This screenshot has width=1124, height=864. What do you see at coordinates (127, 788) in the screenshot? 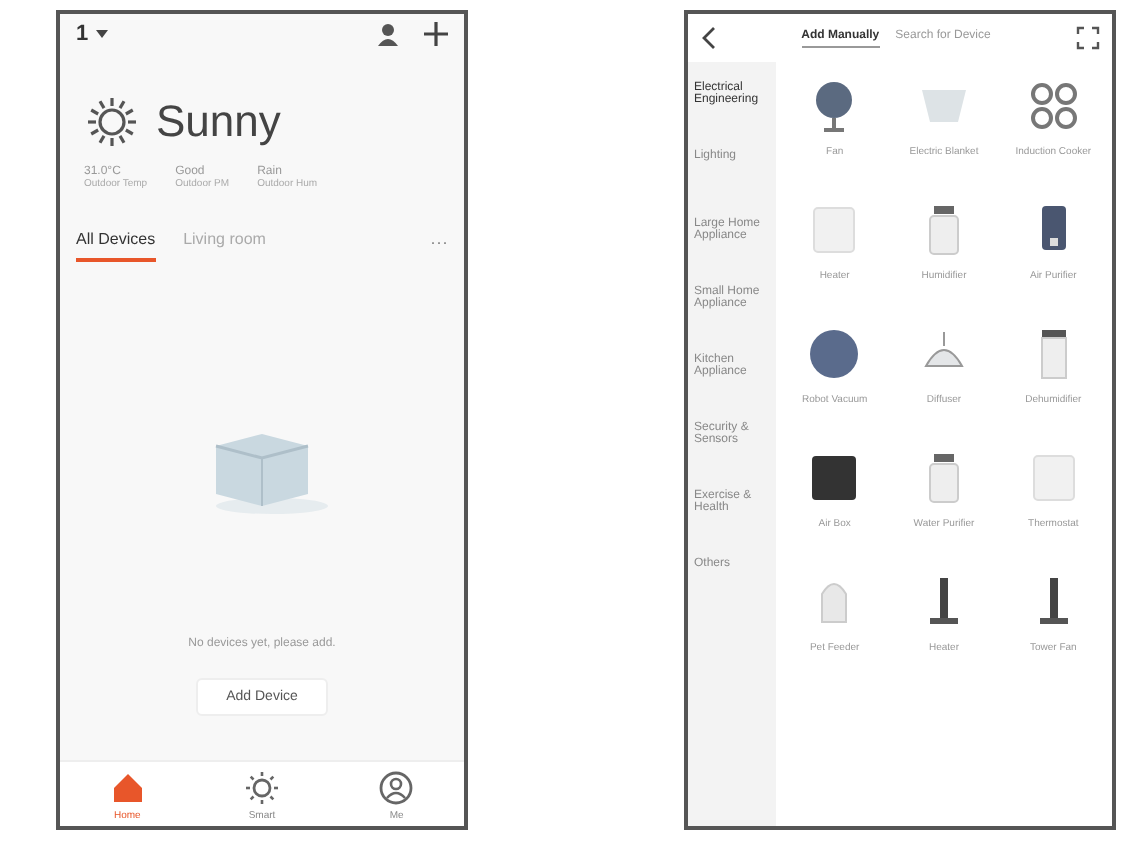
I see `home-icon` at bounding box center [127, 788].